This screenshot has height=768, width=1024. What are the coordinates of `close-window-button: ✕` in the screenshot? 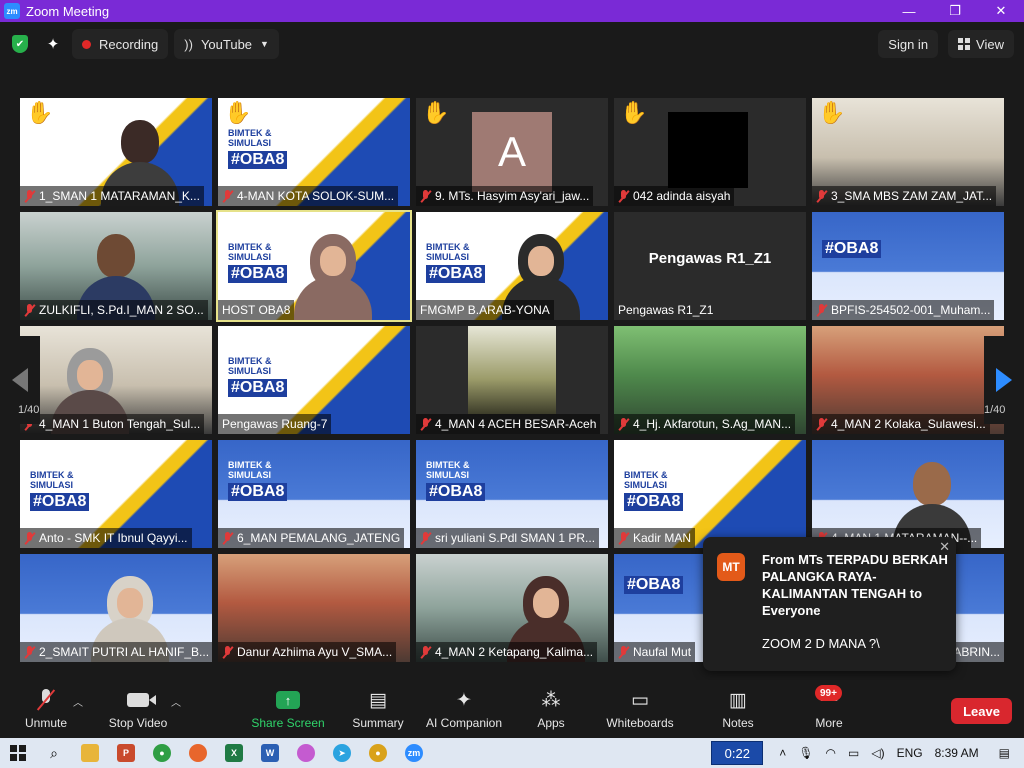 It's located at (1001, 11).